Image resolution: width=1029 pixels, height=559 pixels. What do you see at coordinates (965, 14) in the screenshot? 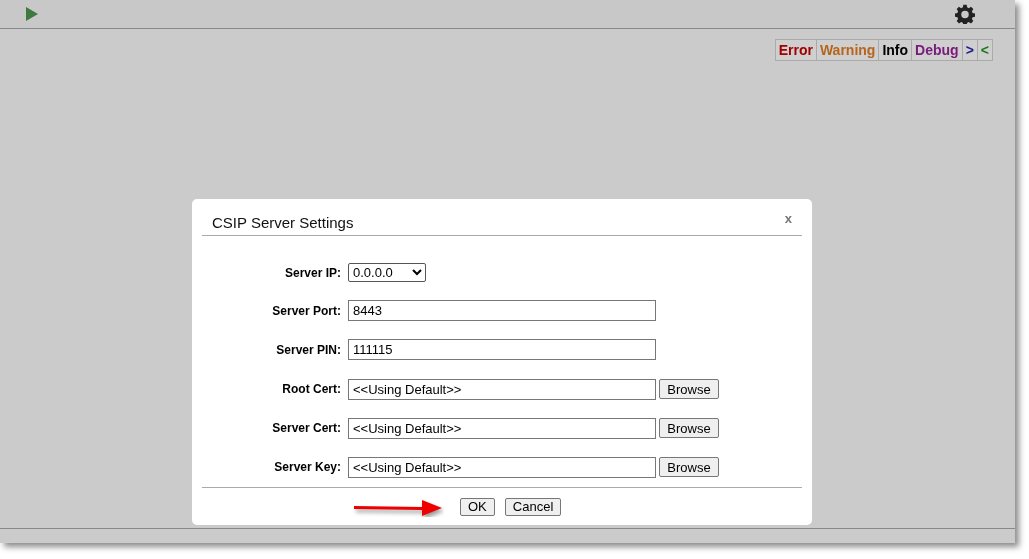
I see `settings-icon` at bounding box center [965, 14].